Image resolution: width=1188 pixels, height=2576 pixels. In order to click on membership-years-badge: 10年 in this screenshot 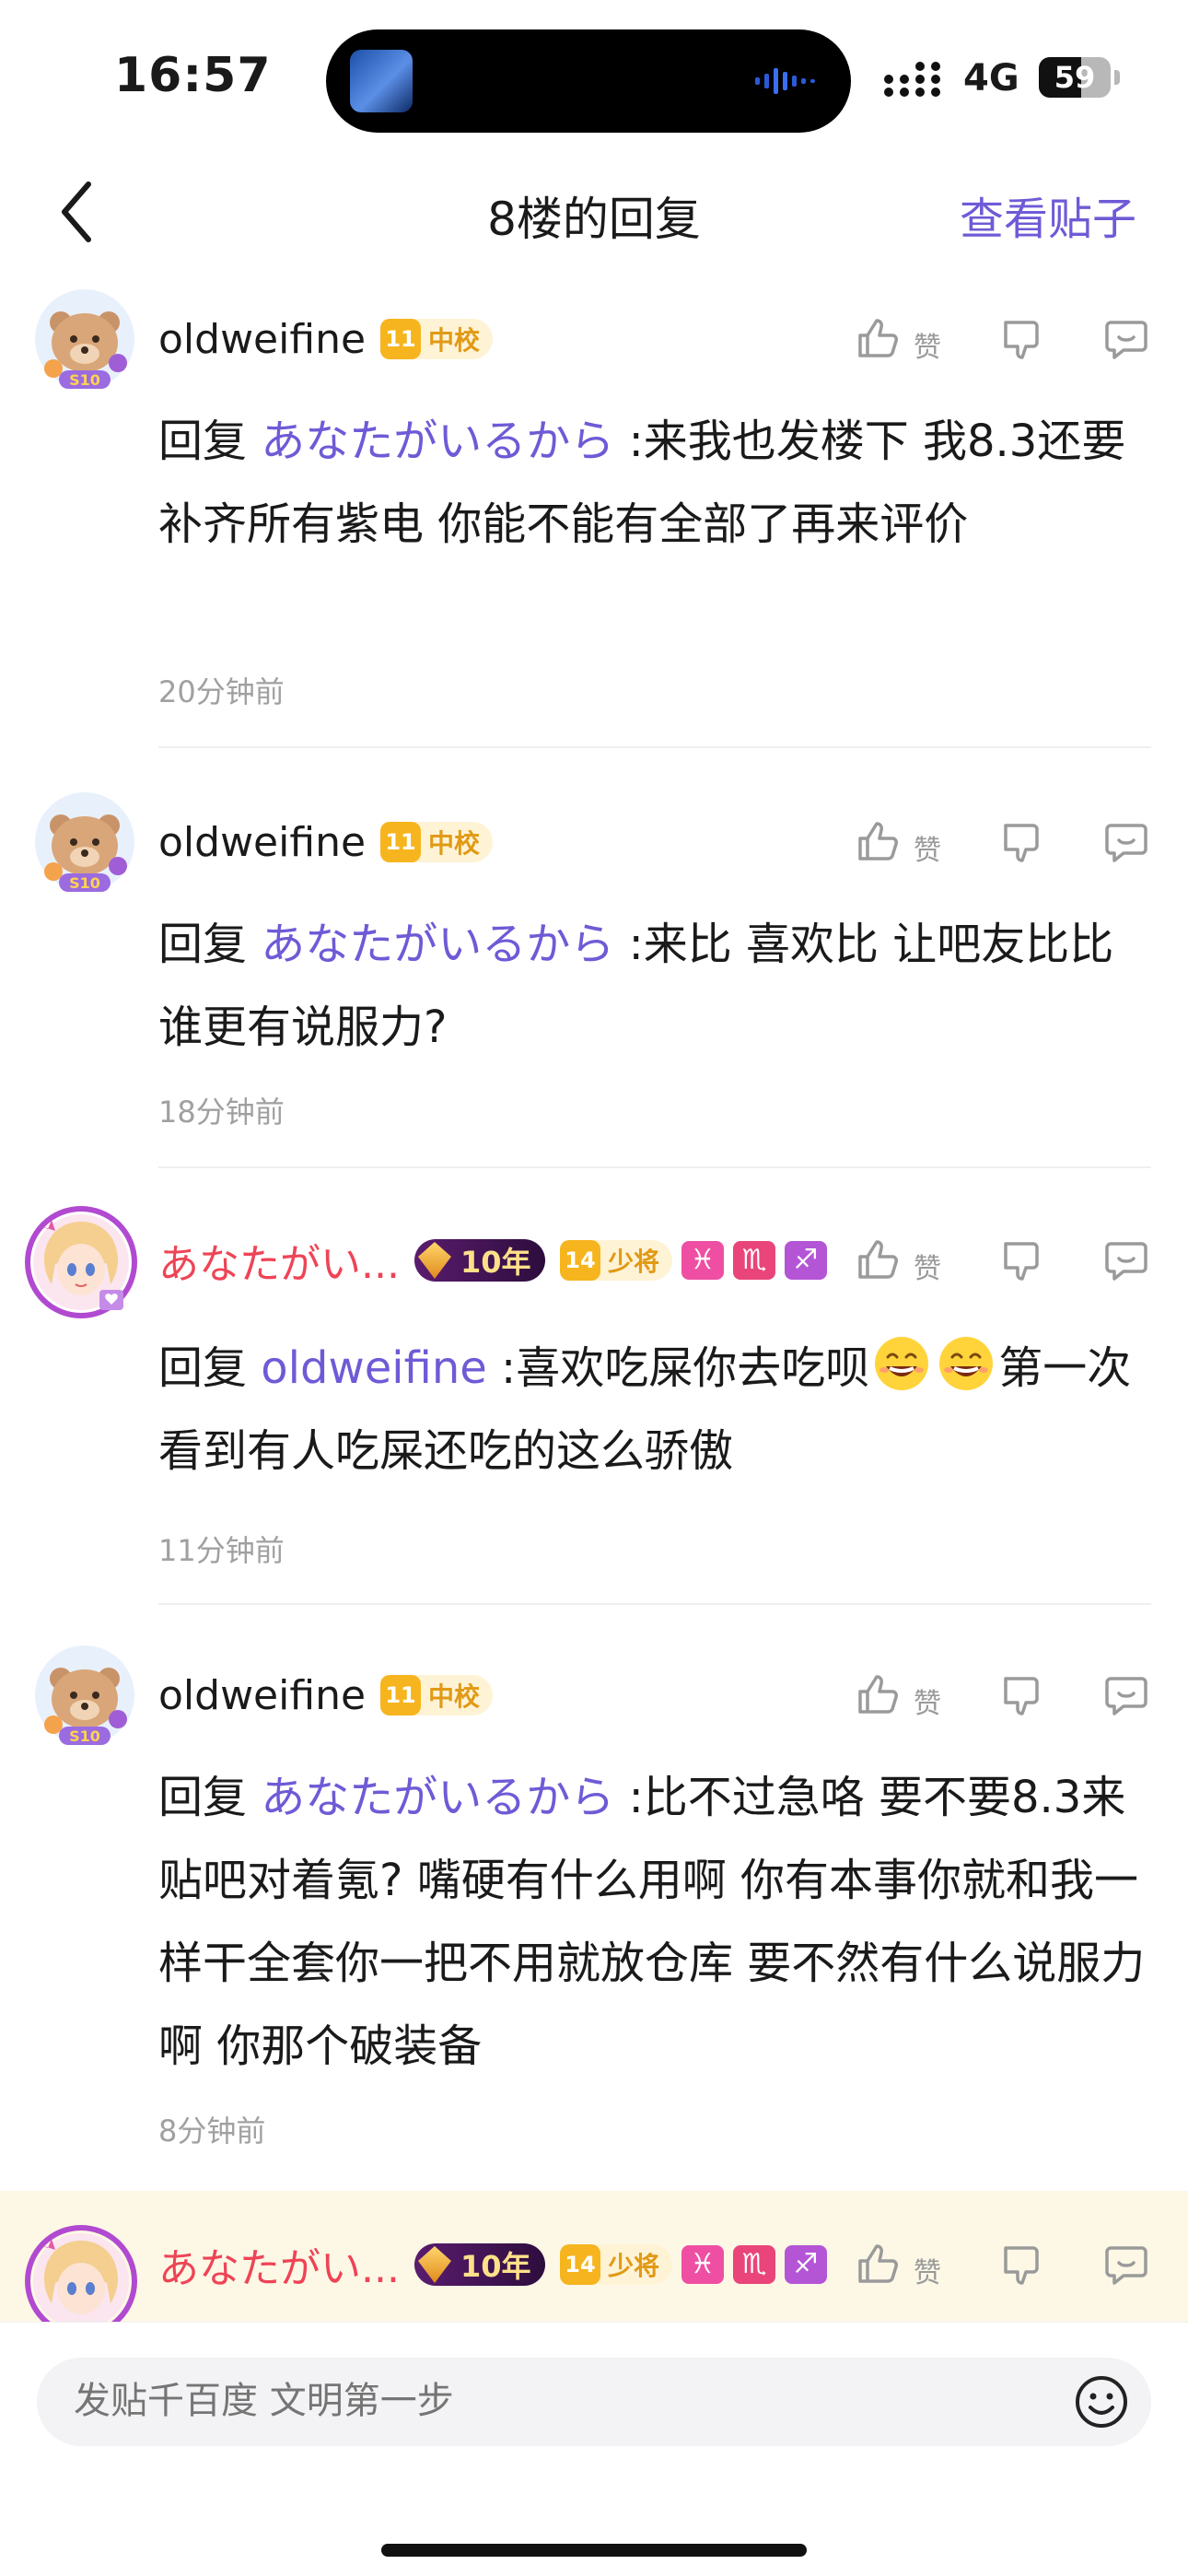, I will do `click(479, 1260)`.